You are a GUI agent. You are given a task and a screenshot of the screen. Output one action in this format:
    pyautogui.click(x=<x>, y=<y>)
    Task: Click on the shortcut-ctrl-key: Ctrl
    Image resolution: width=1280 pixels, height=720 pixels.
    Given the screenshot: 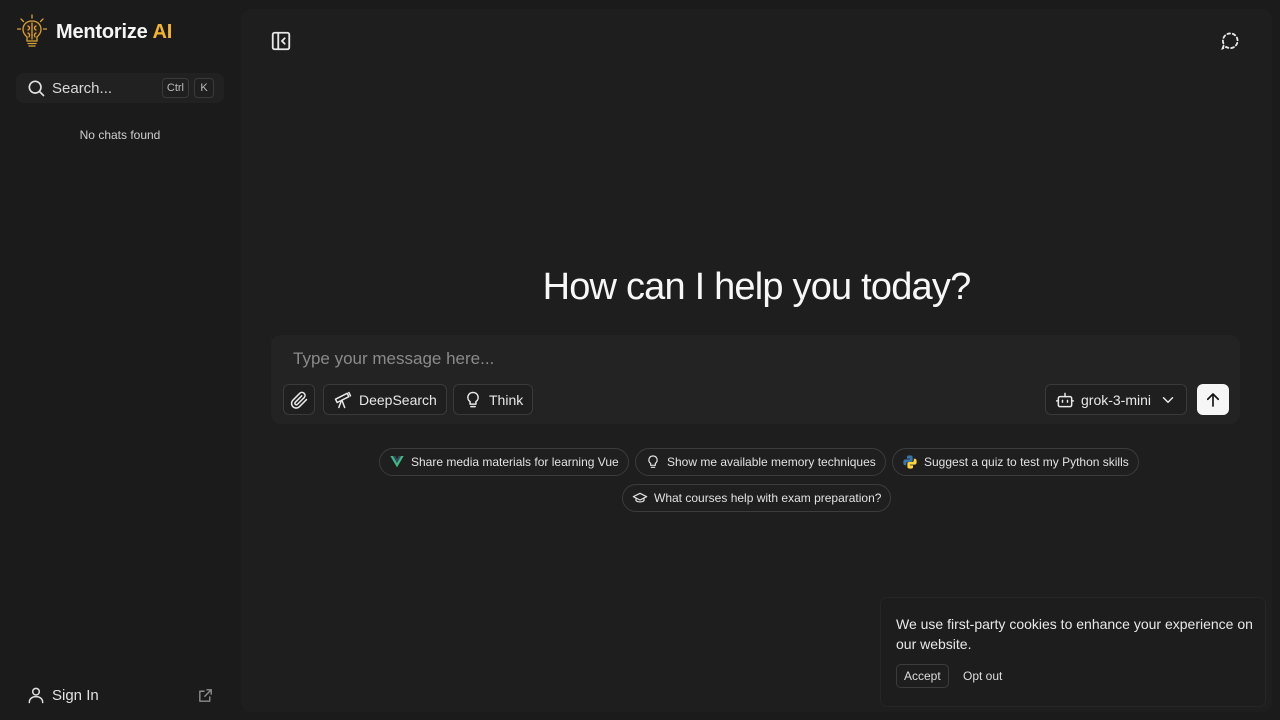 What is the action you would take?
    pyautogui.click(x=175, y=88)
    